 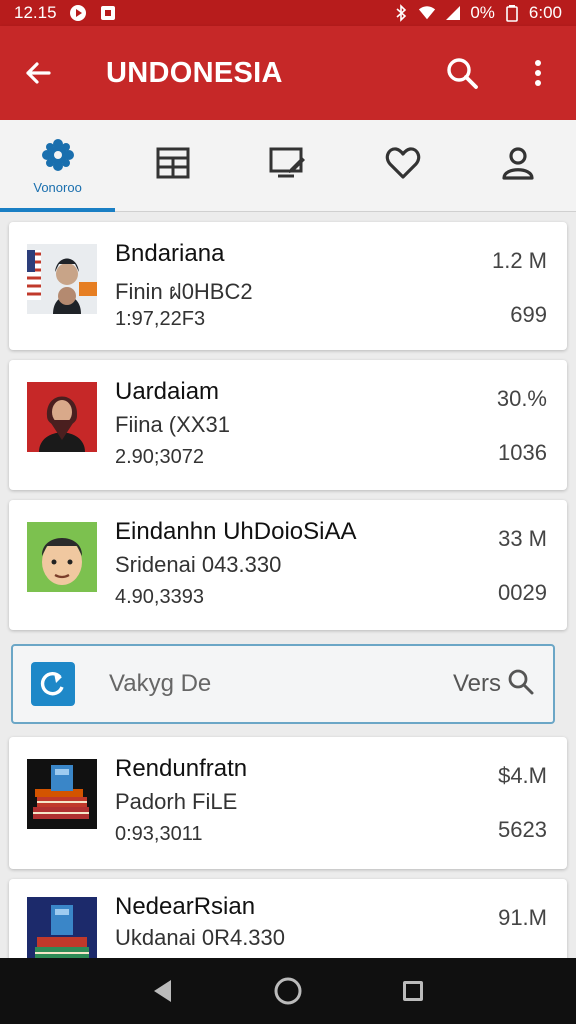 I want to click on item-subtitle: Finin ฝ0HBC2, so click(x=184, y=291).